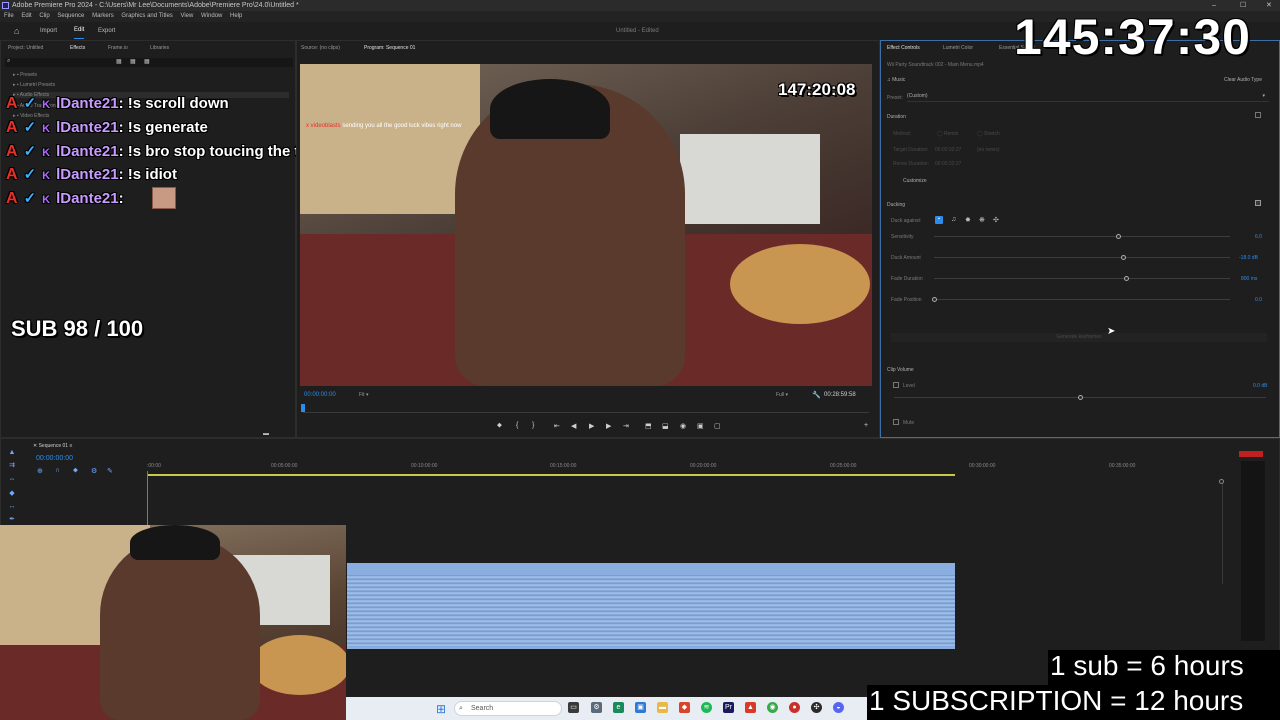 The width and height of the screenshot is (1280, 720). What do you see at coordinates (1088, 97) in the screenshot?
I see `preset-select: (Custom) ▾` at bounding box center [1088, 97].